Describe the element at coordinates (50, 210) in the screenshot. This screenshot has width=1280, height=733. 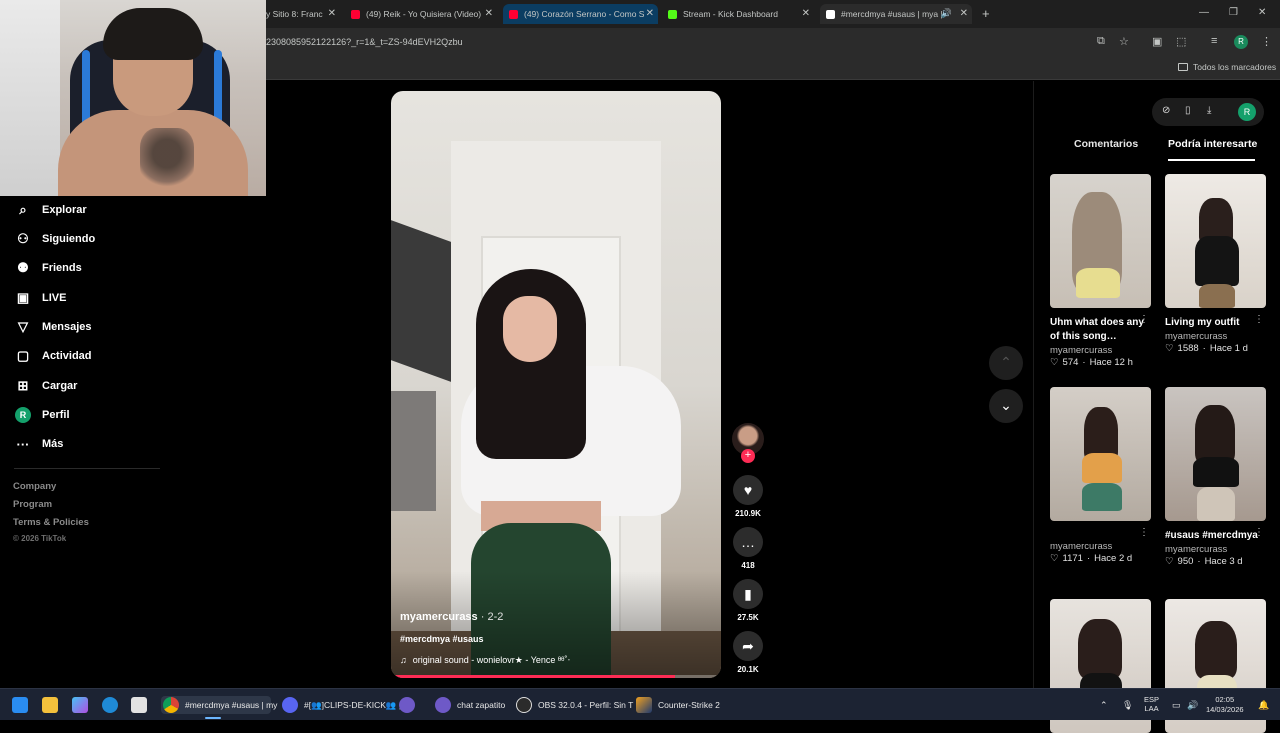
I see `nav-explore: ⌕ Explorar` at that location.